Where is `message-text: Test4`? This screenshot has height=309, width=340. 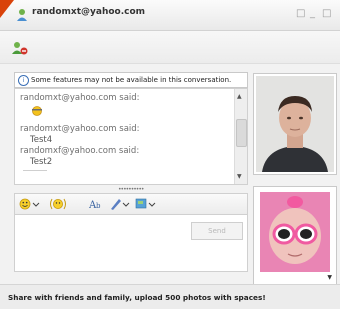
message-text: Test4 is located at coordinates (41, 140).